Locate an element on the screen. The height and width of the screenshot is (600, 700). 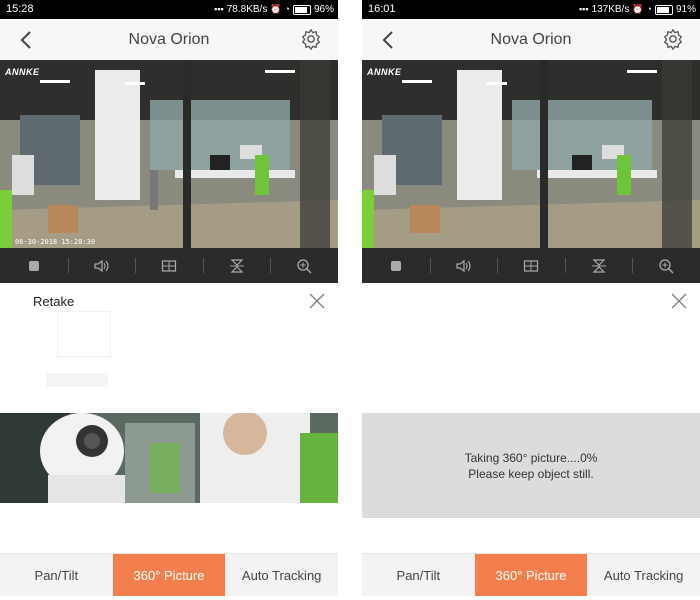
network-speed: 137KB/s is located at coordinates (610, 9).